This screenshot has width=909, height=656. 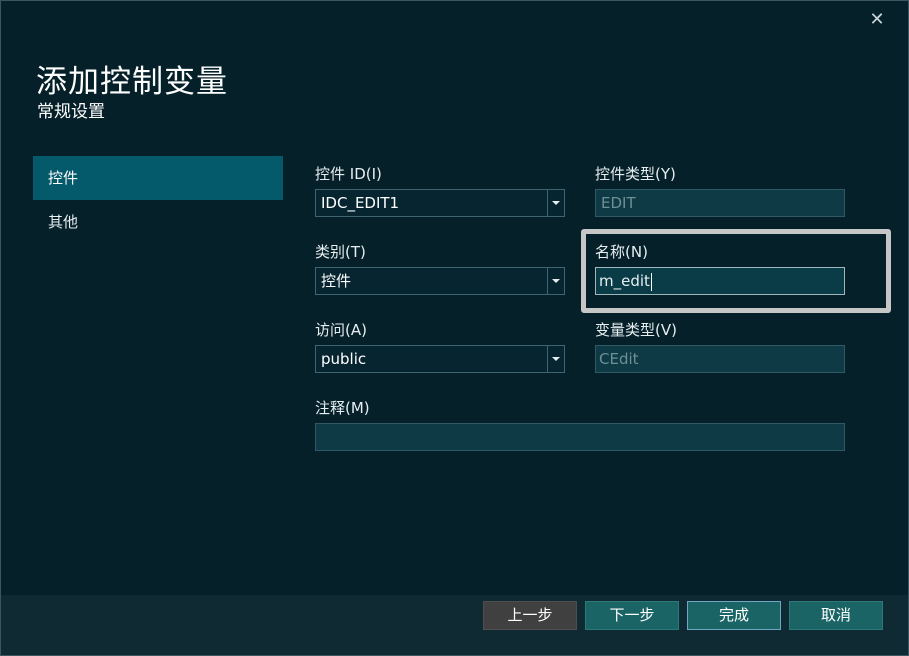 I want to click on control-type-field: EDIT, so click(x=720, y=203).